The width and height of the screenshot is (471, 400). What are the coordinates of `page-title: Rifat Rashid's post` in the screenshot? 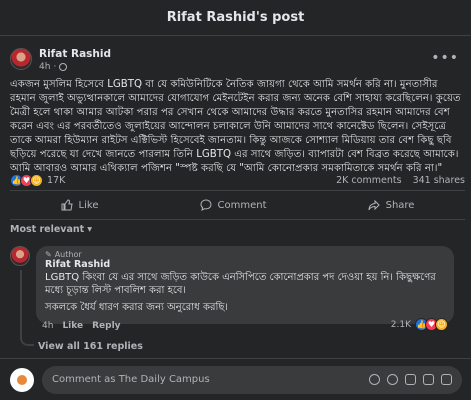 It's located at (235, 17).